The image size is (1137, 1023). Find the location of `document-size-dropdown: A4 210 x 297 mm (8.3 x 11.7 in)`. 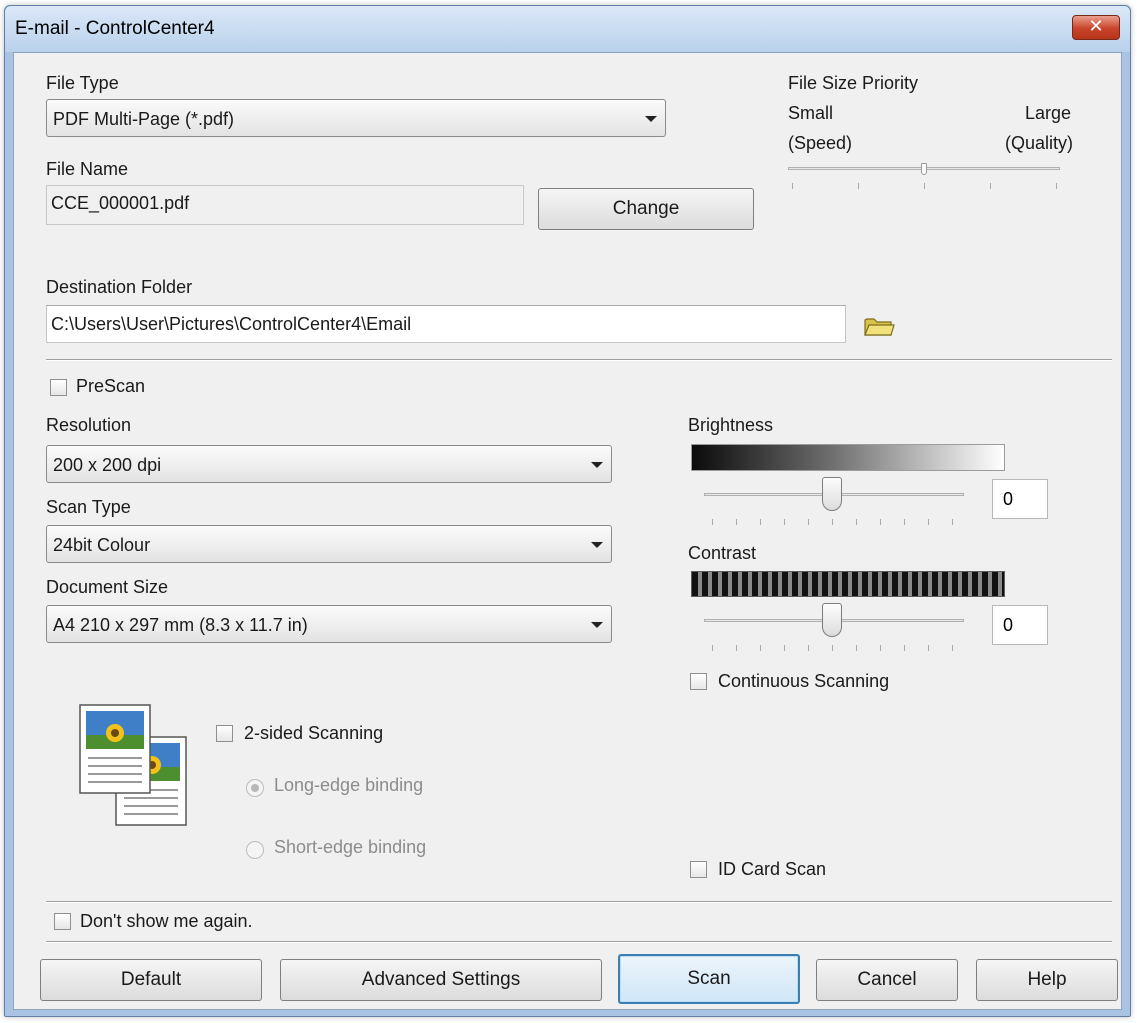

document-size-dropdown: A4 210 x 297 mm (8.3 x 11.7 in) is located at coordinates (329, 624).